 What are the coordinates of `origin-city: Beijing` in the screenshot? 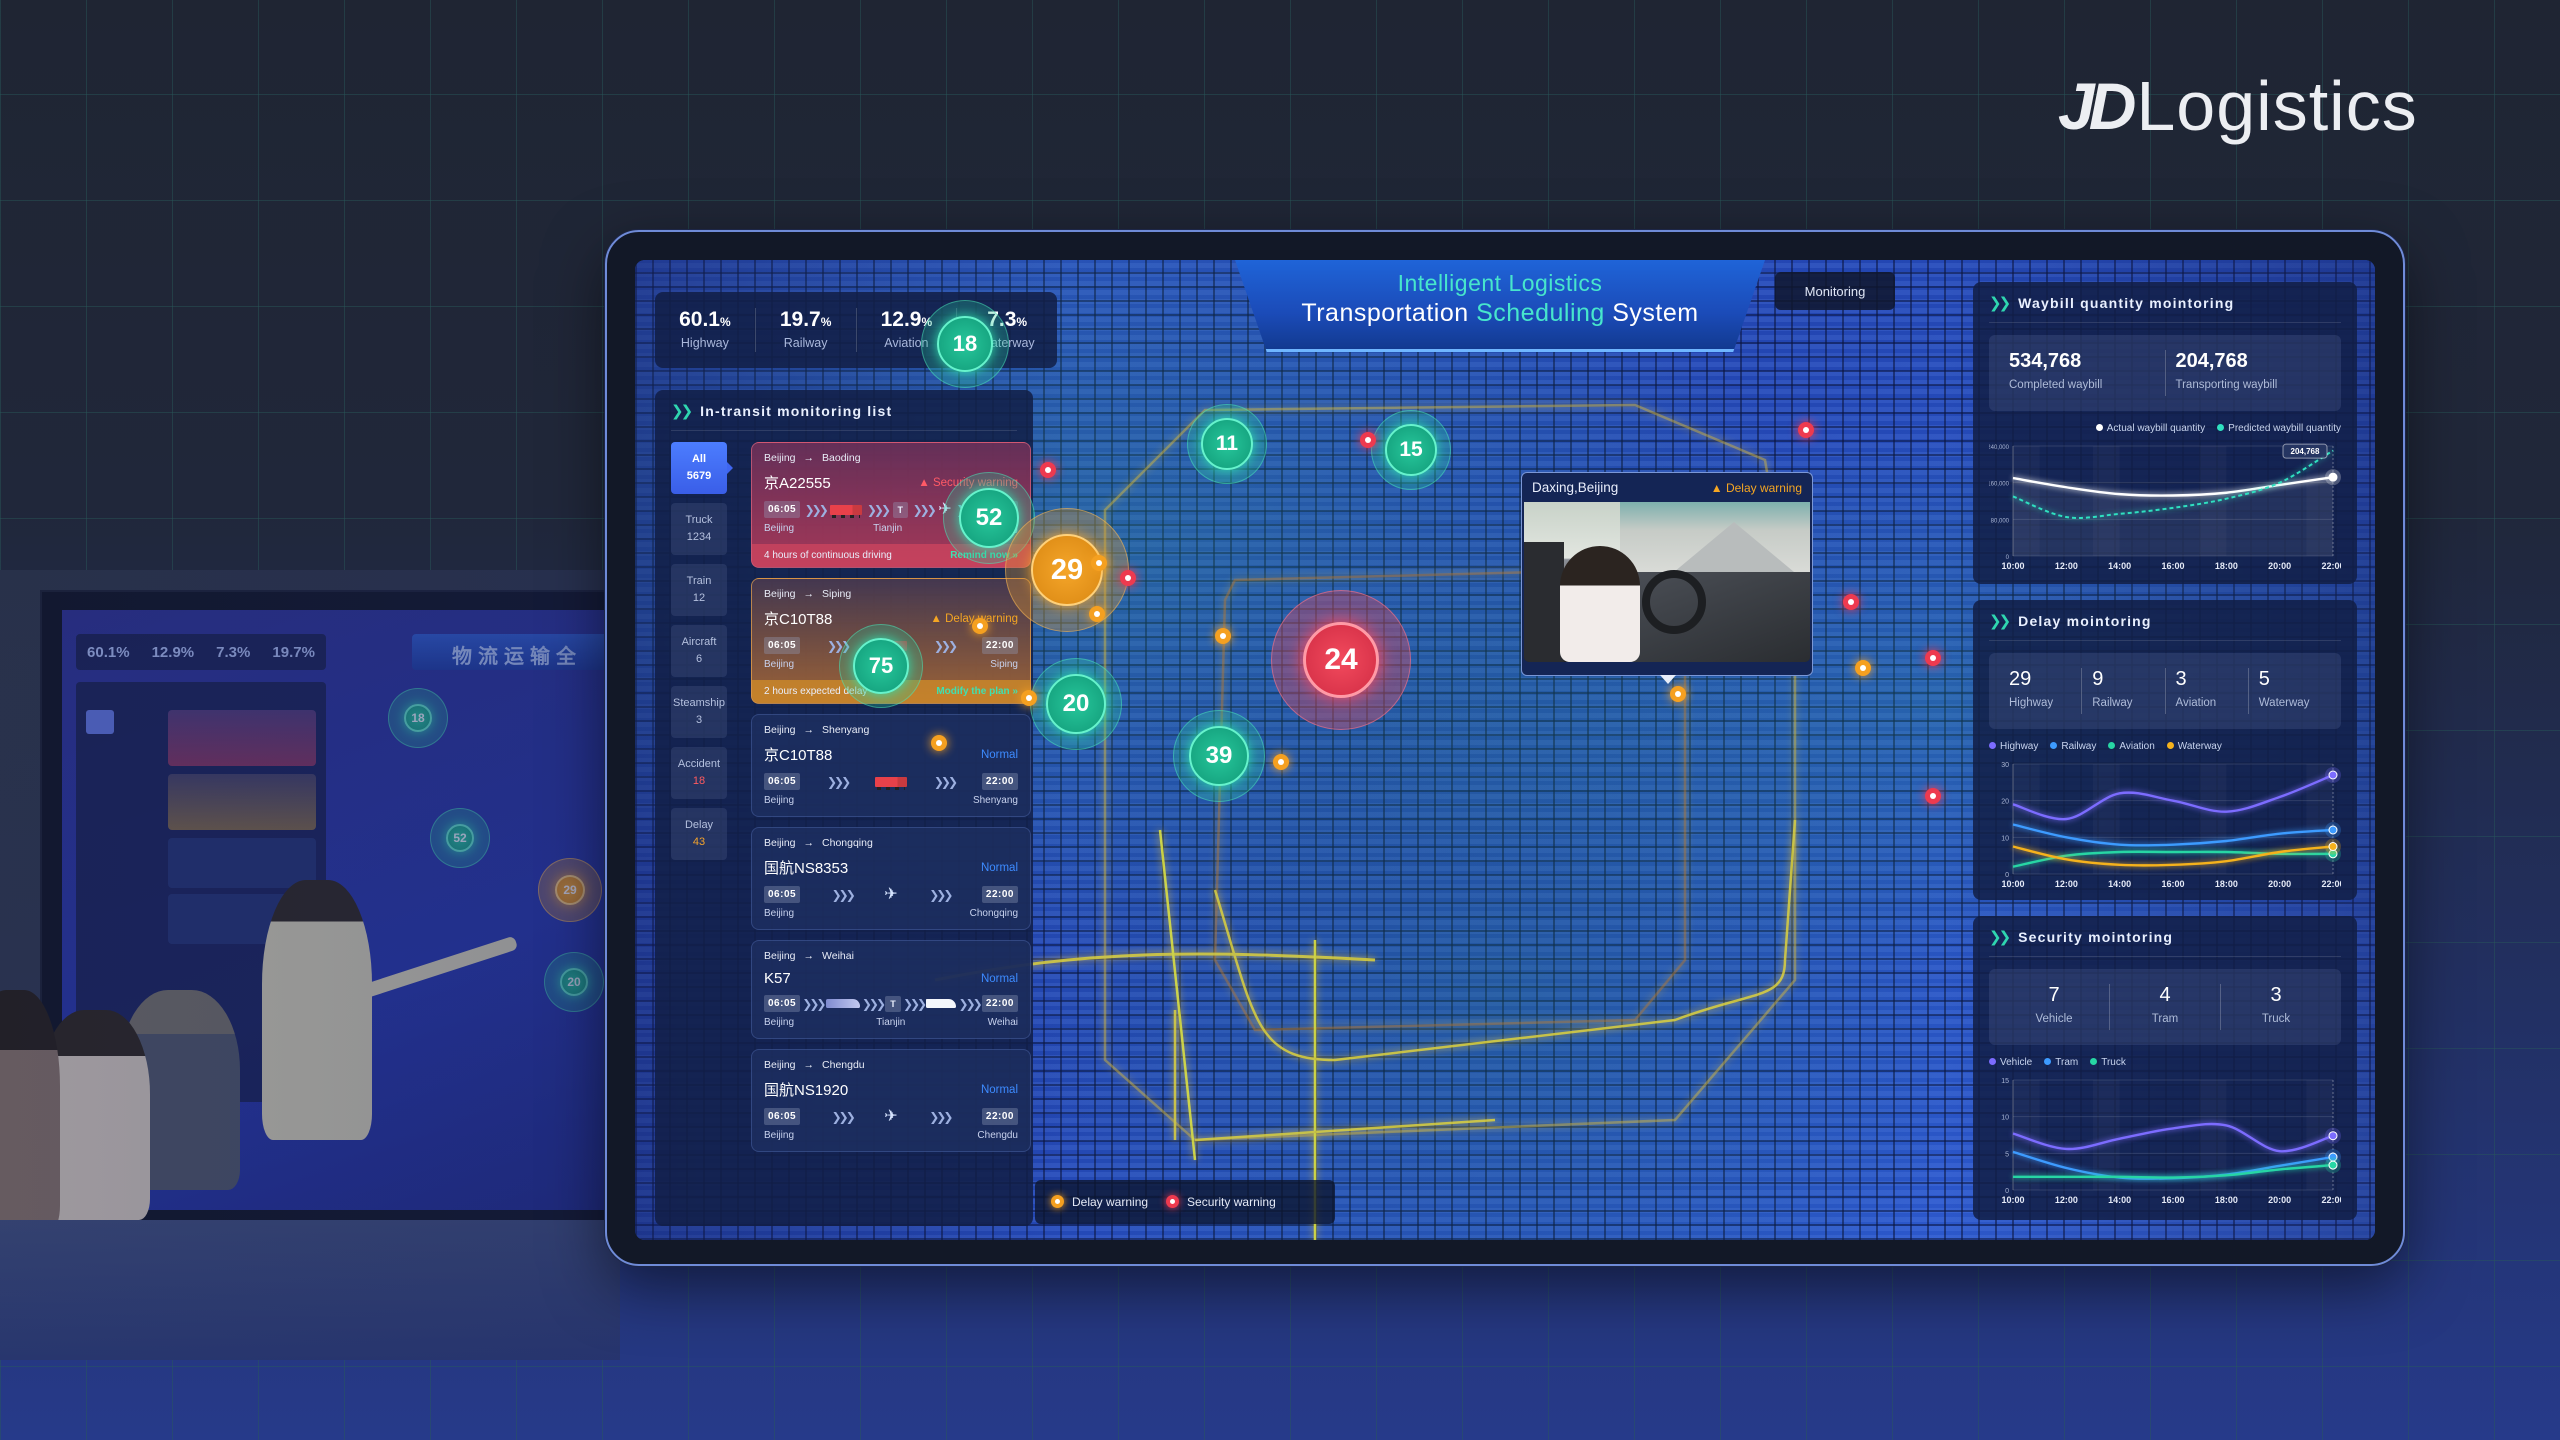 It's located at (779, 528).